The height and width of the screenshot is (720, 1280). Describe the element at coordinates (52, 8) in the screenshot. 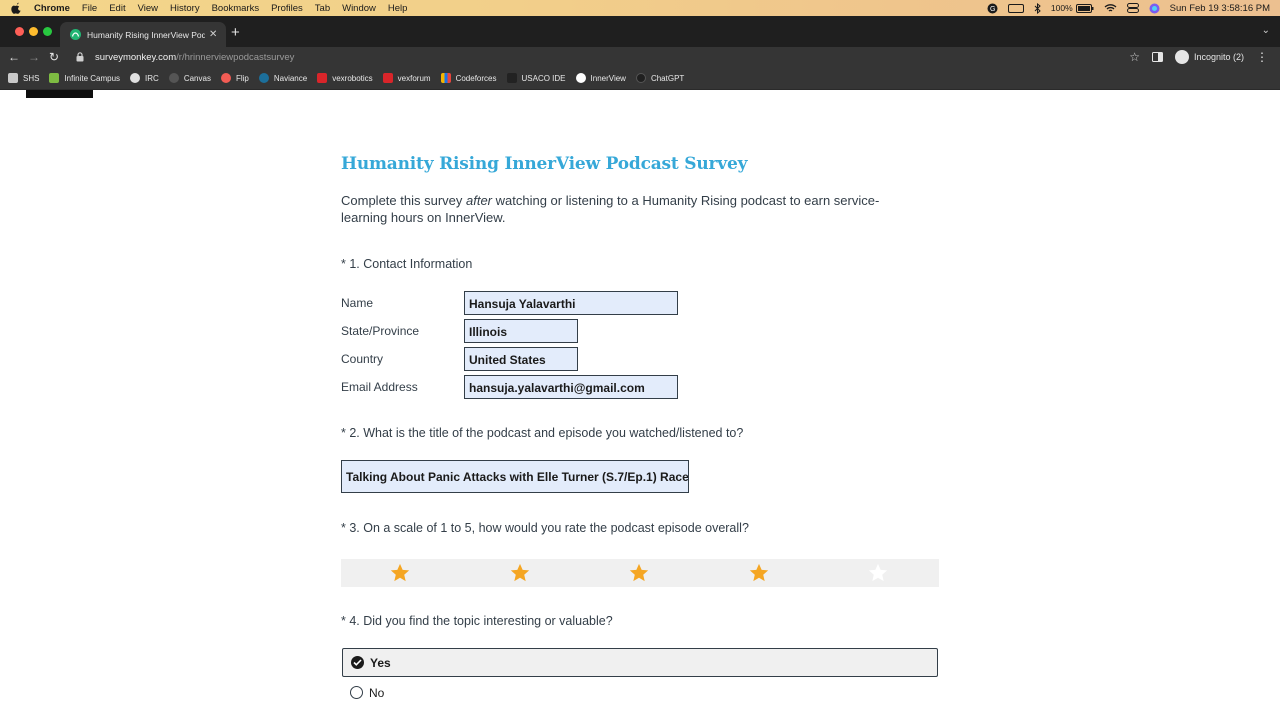

I see `menu-app-name: Chrome` at that location.